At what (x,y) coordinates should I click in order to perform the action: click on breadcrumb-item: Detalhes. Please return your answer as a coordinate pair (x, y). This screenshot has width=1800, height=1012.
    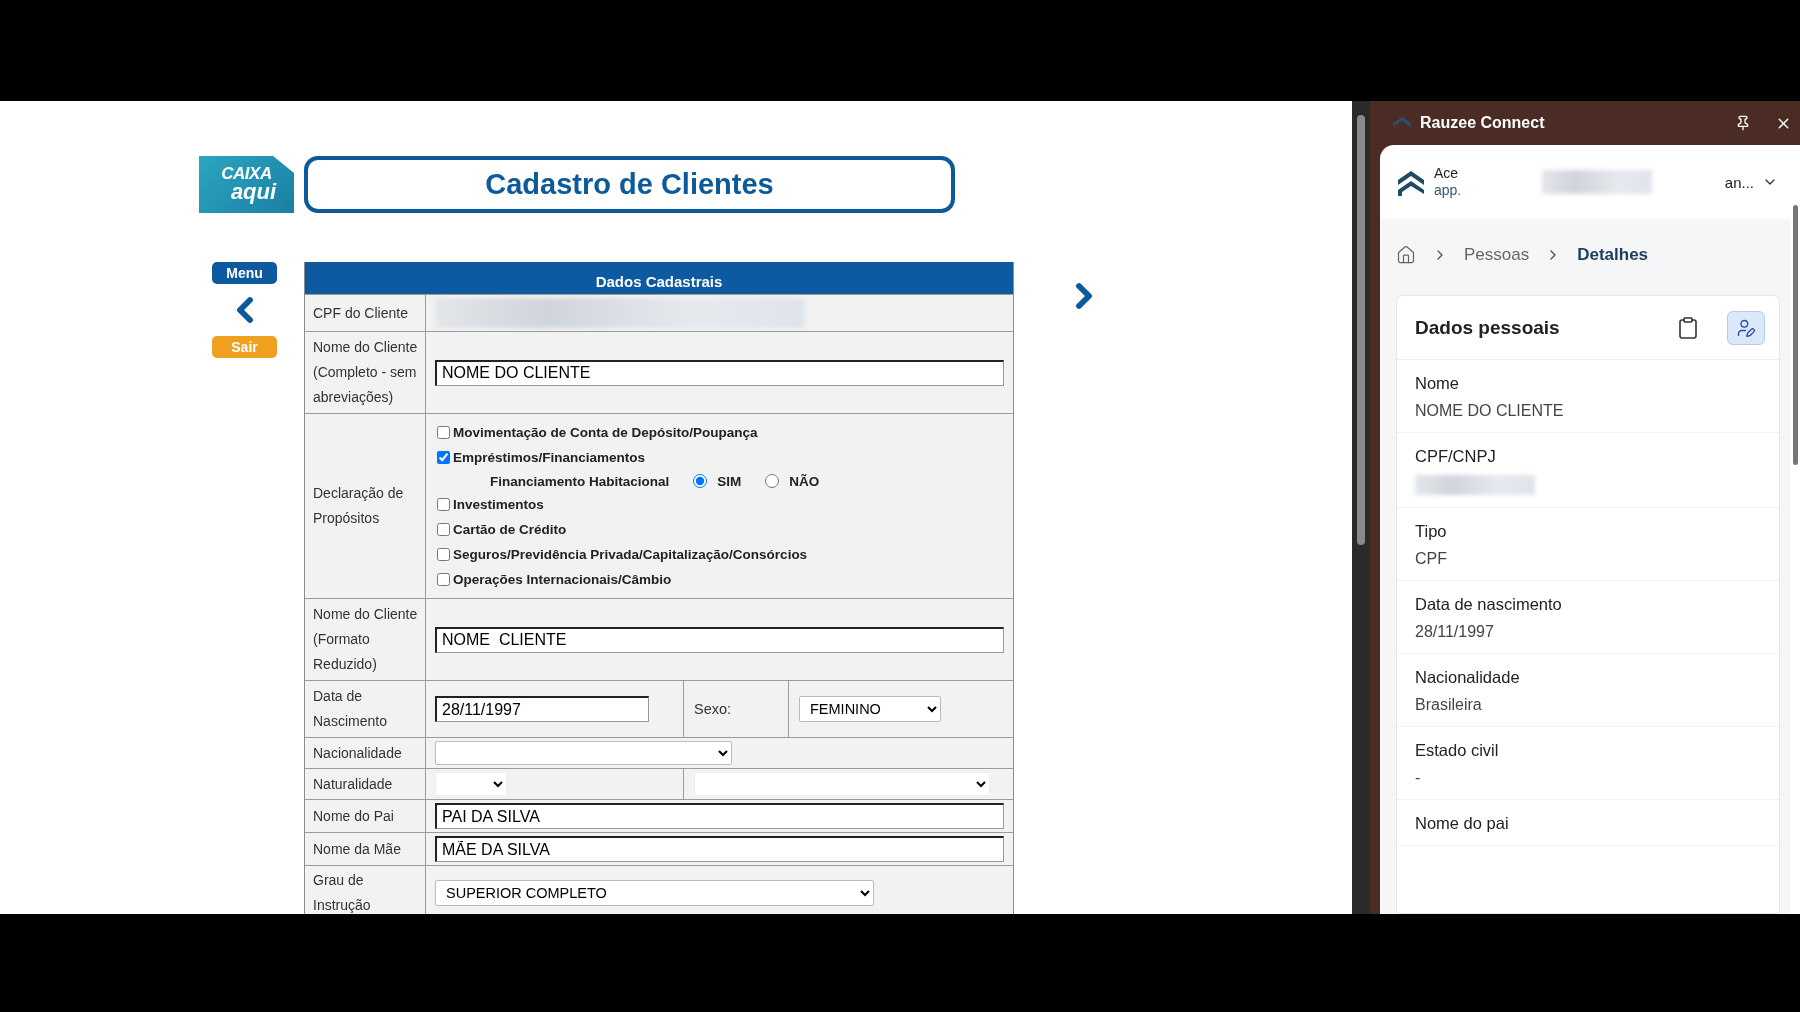
    Looking at the image, I should click on (1613, 255).